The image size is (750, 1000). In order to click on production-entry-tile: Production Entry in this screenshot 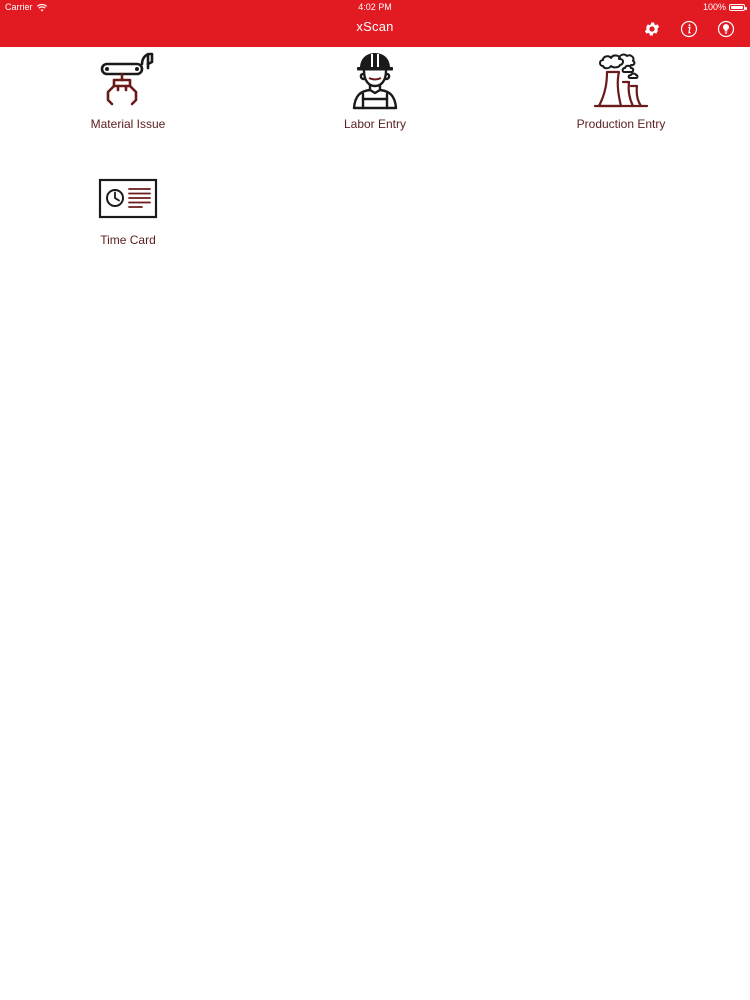, I will do `click(621, 91)`.